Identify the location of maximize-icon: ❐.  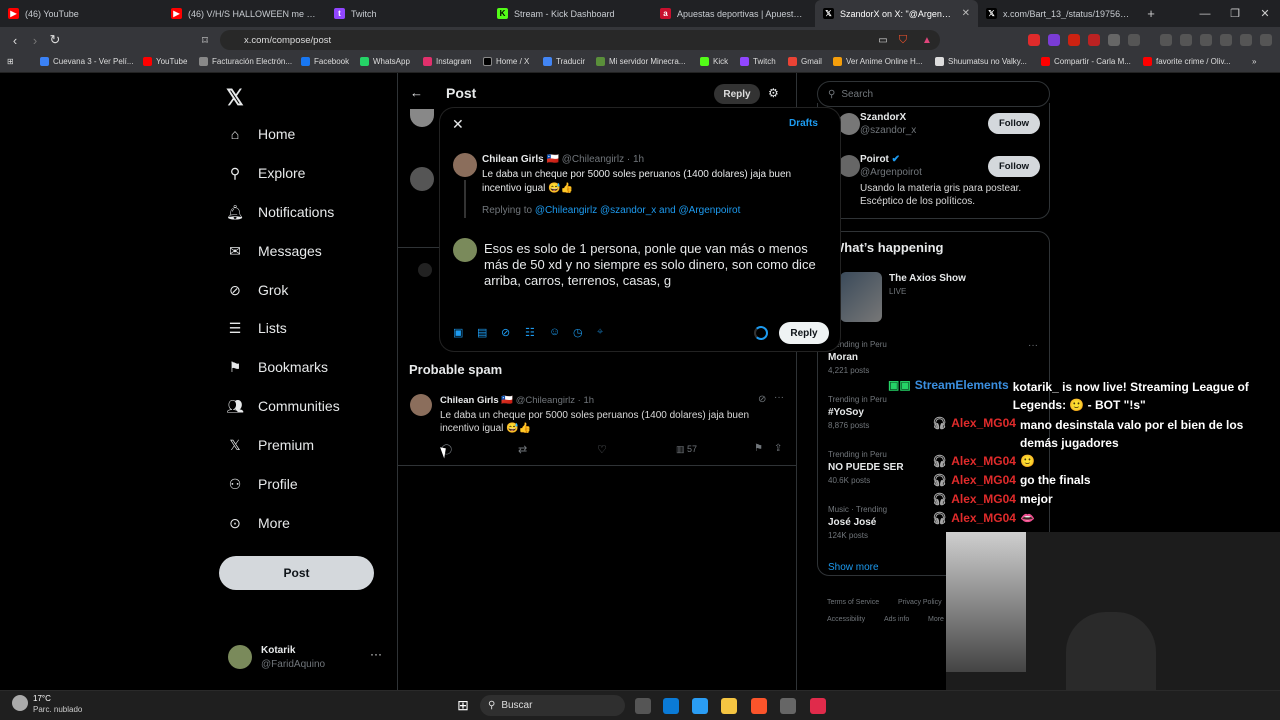
(1235, 13).